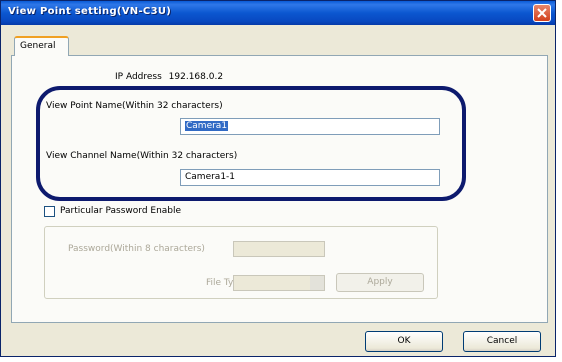  I want to click on ip-address-label: IP Address, so click(138, 77).